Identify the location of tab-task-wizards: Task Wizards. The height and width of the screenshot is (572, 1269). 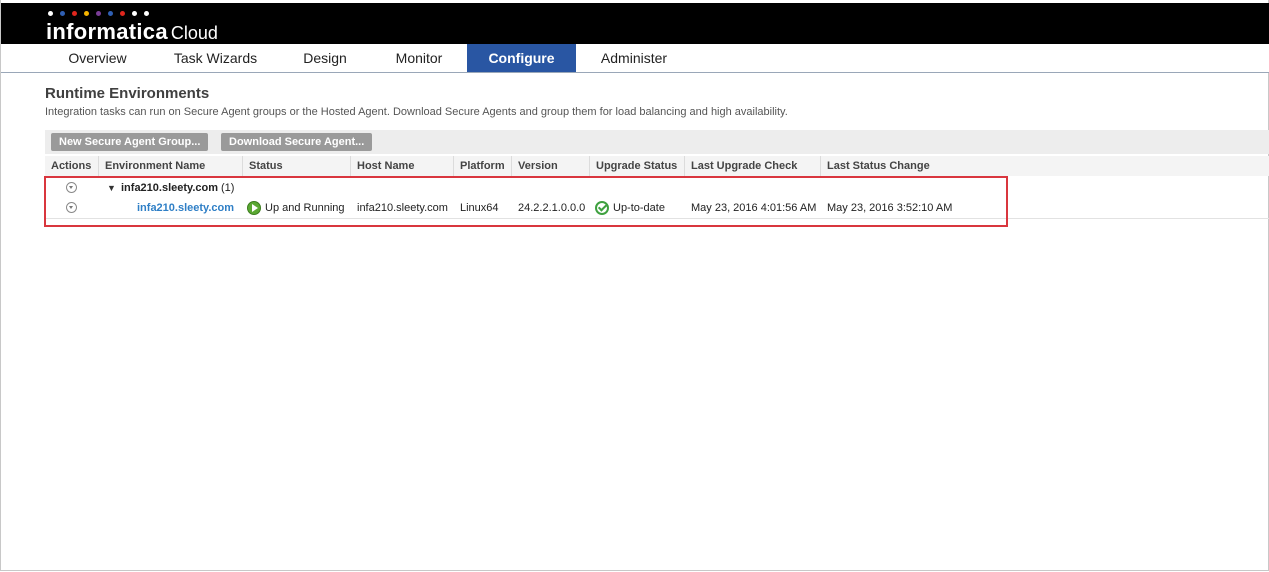
(215, 58).